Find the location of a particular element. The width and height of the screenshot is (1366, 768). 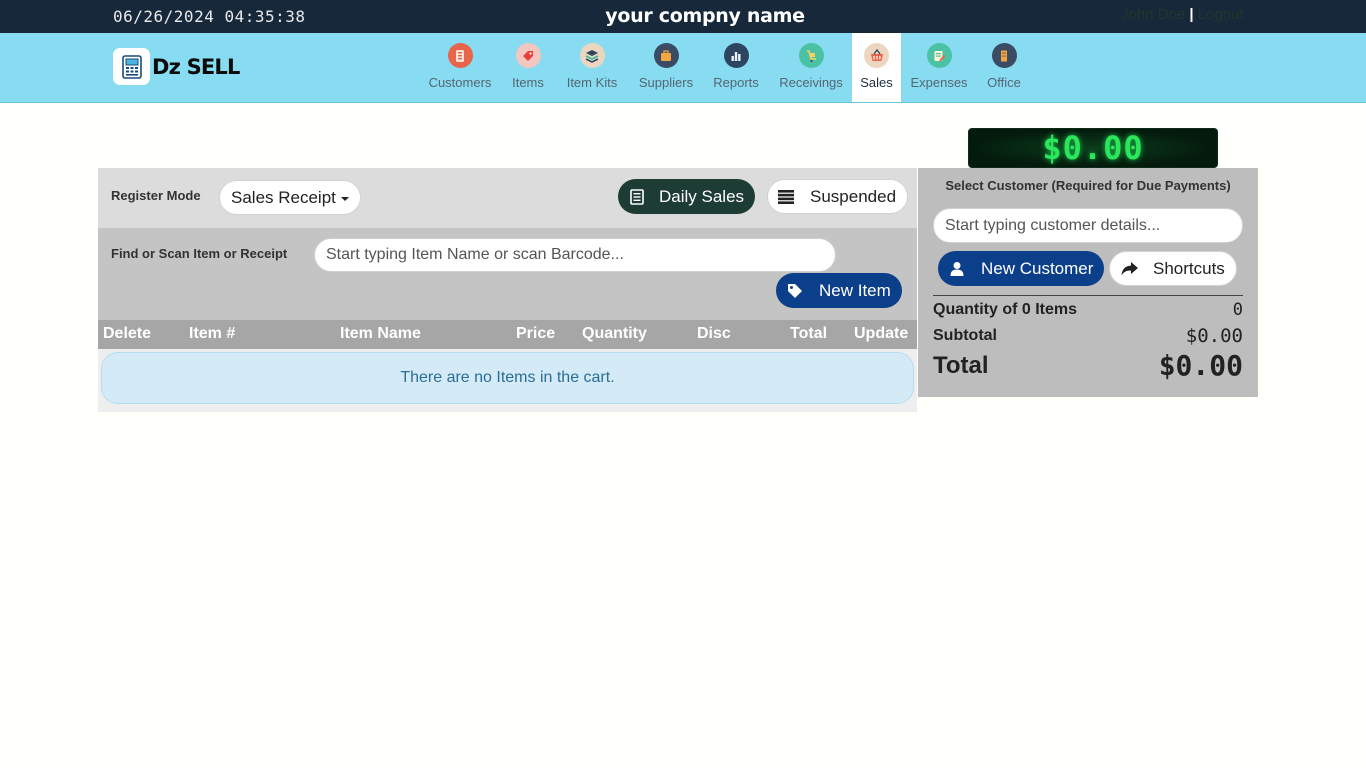

nav-receivings: Receivings is located at coordinates (811, 67).